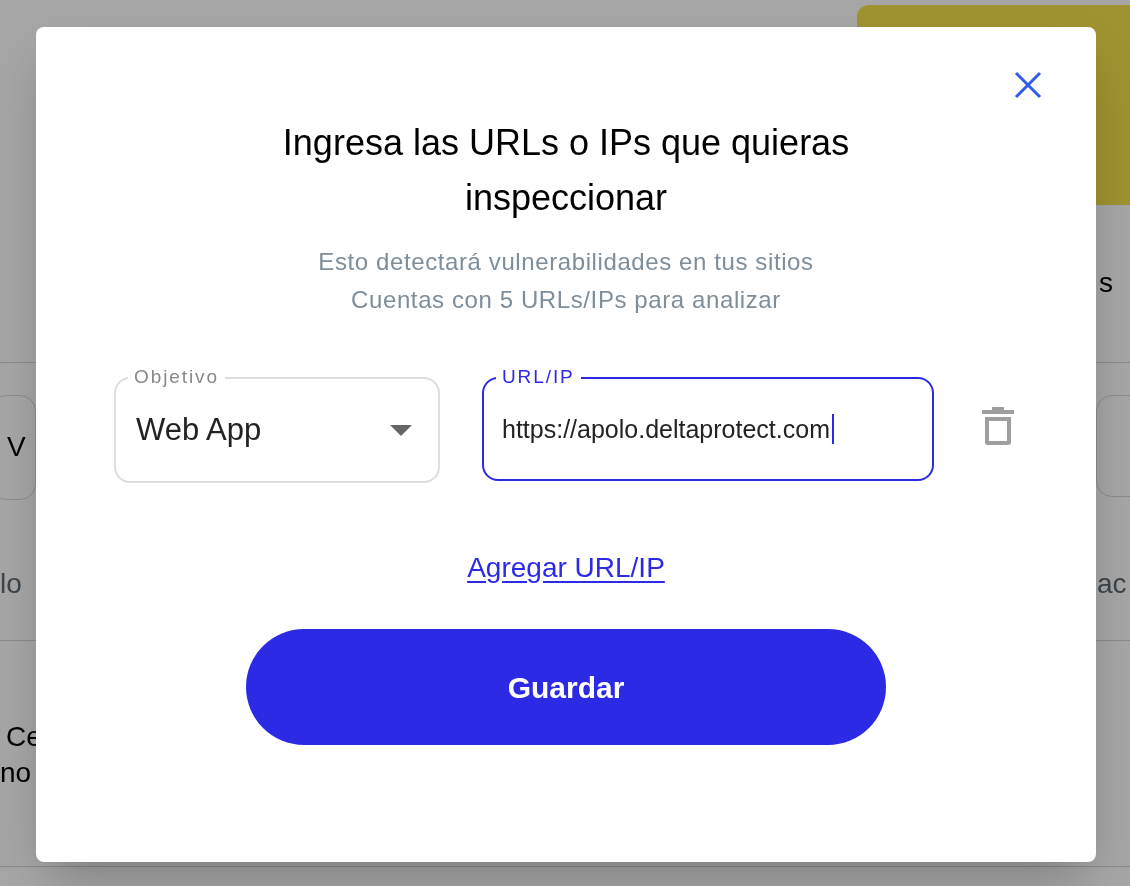 This screenshot has height=886, width=1130. What do you see at coordinates (566, 262) in the screenshot?
I see `subtitle-text: Esto detectará vulnerabilidades en tus sitios` at bounding box center [566, 262].